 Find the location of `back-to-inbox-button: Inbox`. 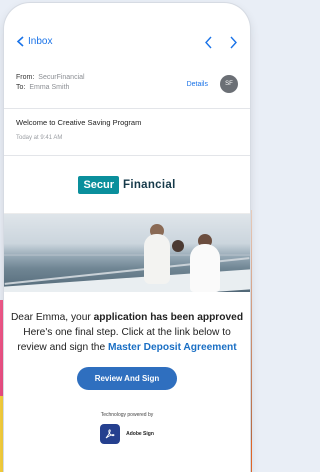

back-to-inbox-button: Inbox is located at coordinates (34, 41).